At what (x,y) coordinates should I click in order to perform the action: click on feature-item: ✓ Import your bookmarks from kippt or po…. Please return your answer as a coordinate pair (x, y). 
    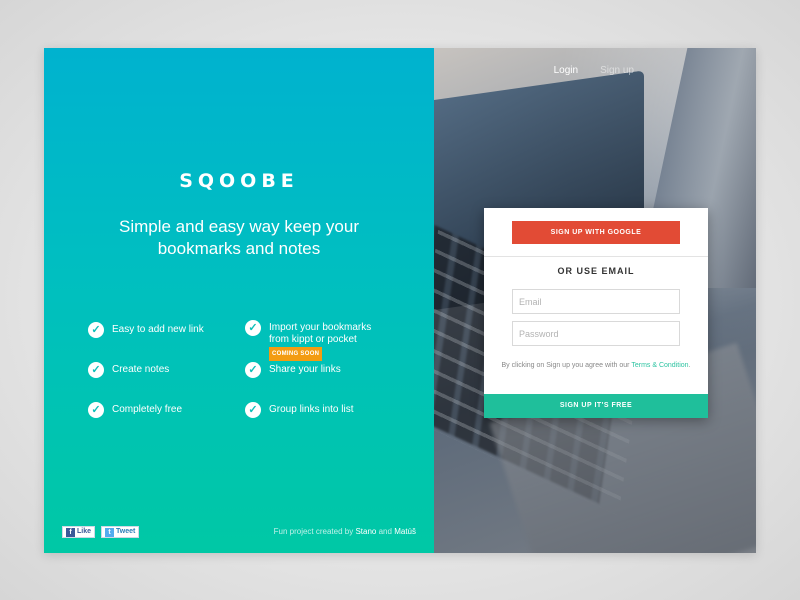
    Looking at the image, I should click on (315, 340).